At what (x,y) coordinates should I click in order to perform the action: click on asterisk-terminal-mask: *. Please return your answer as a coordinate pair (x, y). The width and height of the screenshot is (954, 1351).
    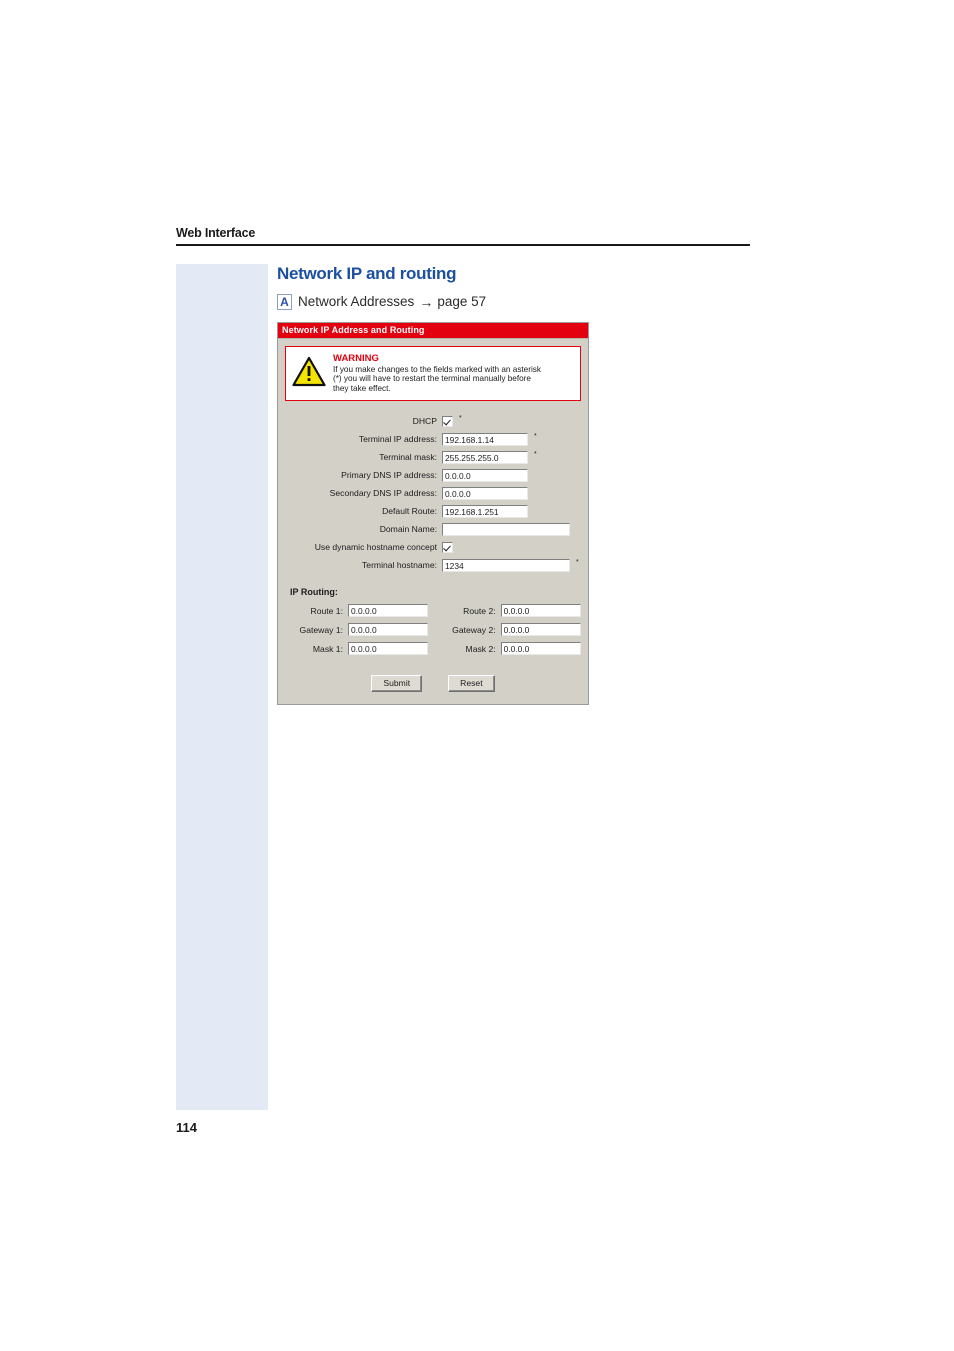
    Looking at the image, I should click on (535, 455).